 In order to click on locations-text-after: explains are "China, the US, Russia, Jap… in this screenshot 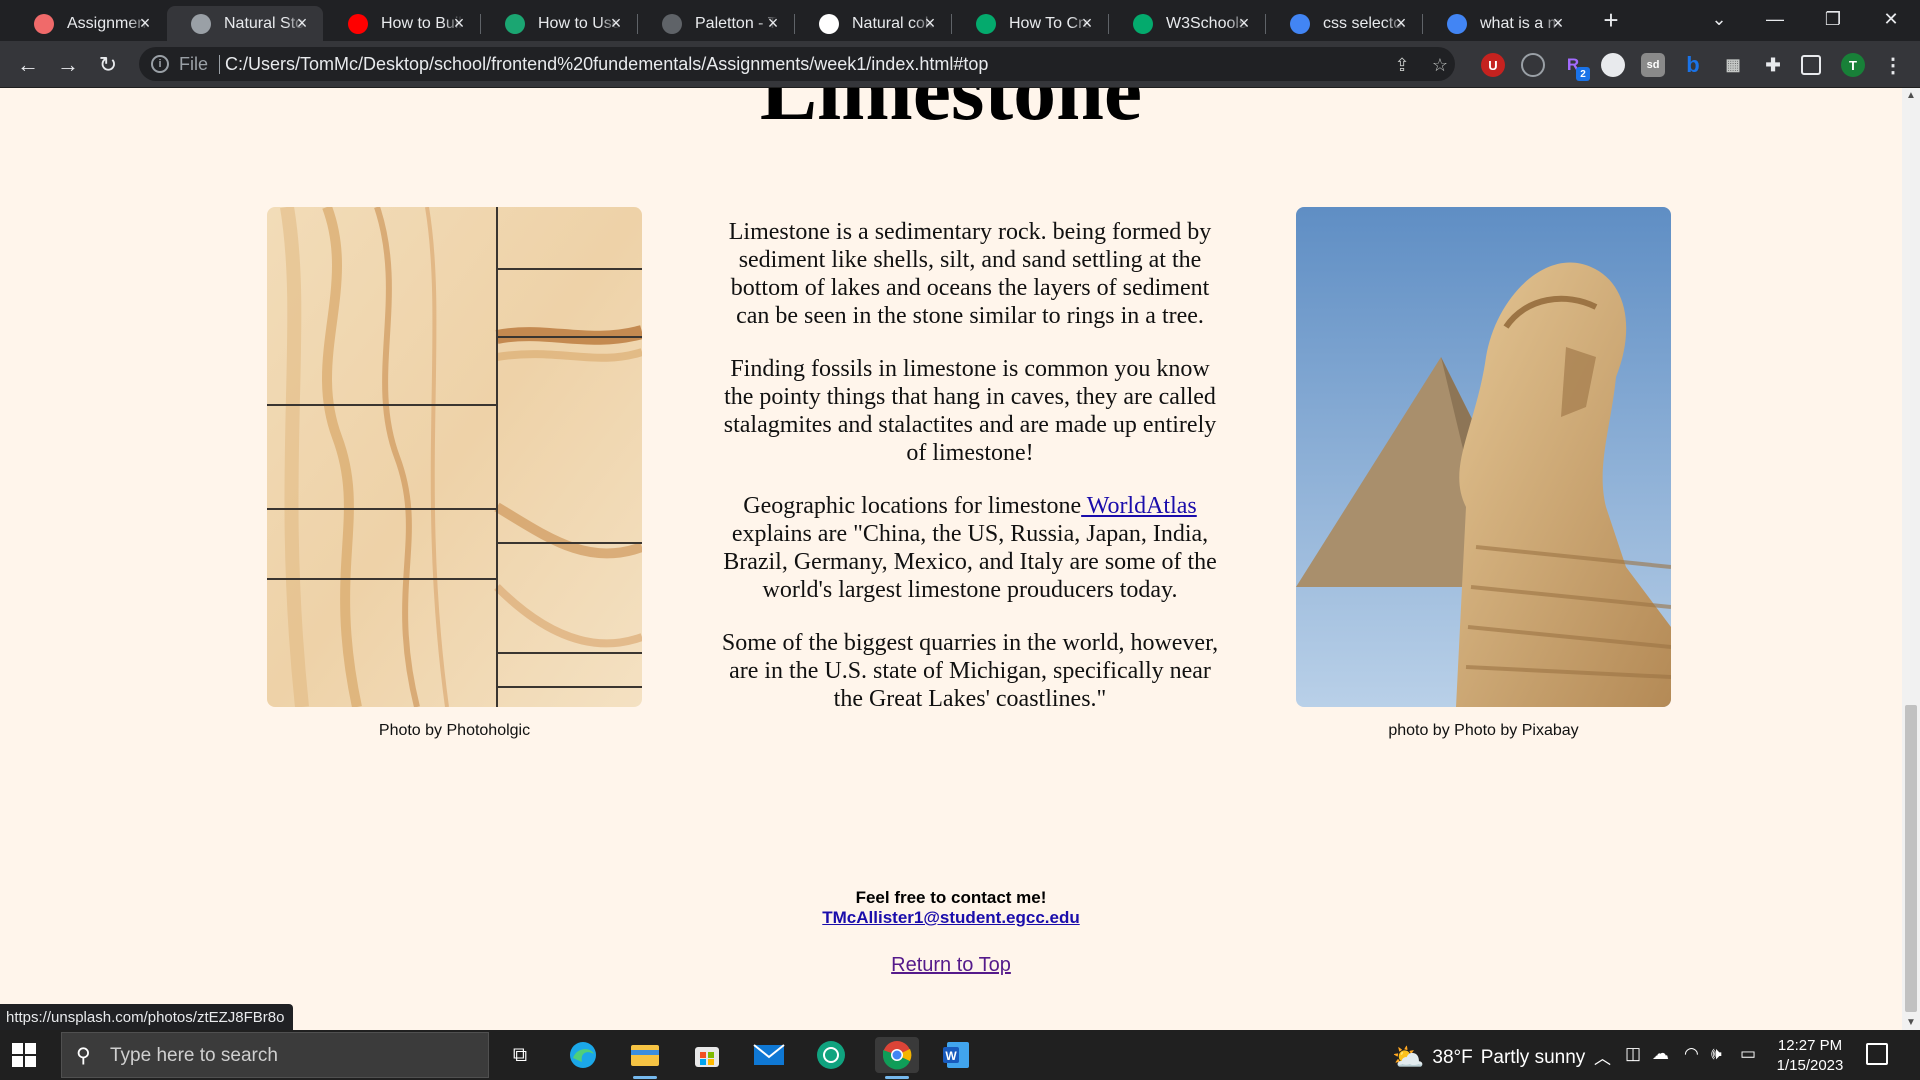, I will do `click(970, 562)`.